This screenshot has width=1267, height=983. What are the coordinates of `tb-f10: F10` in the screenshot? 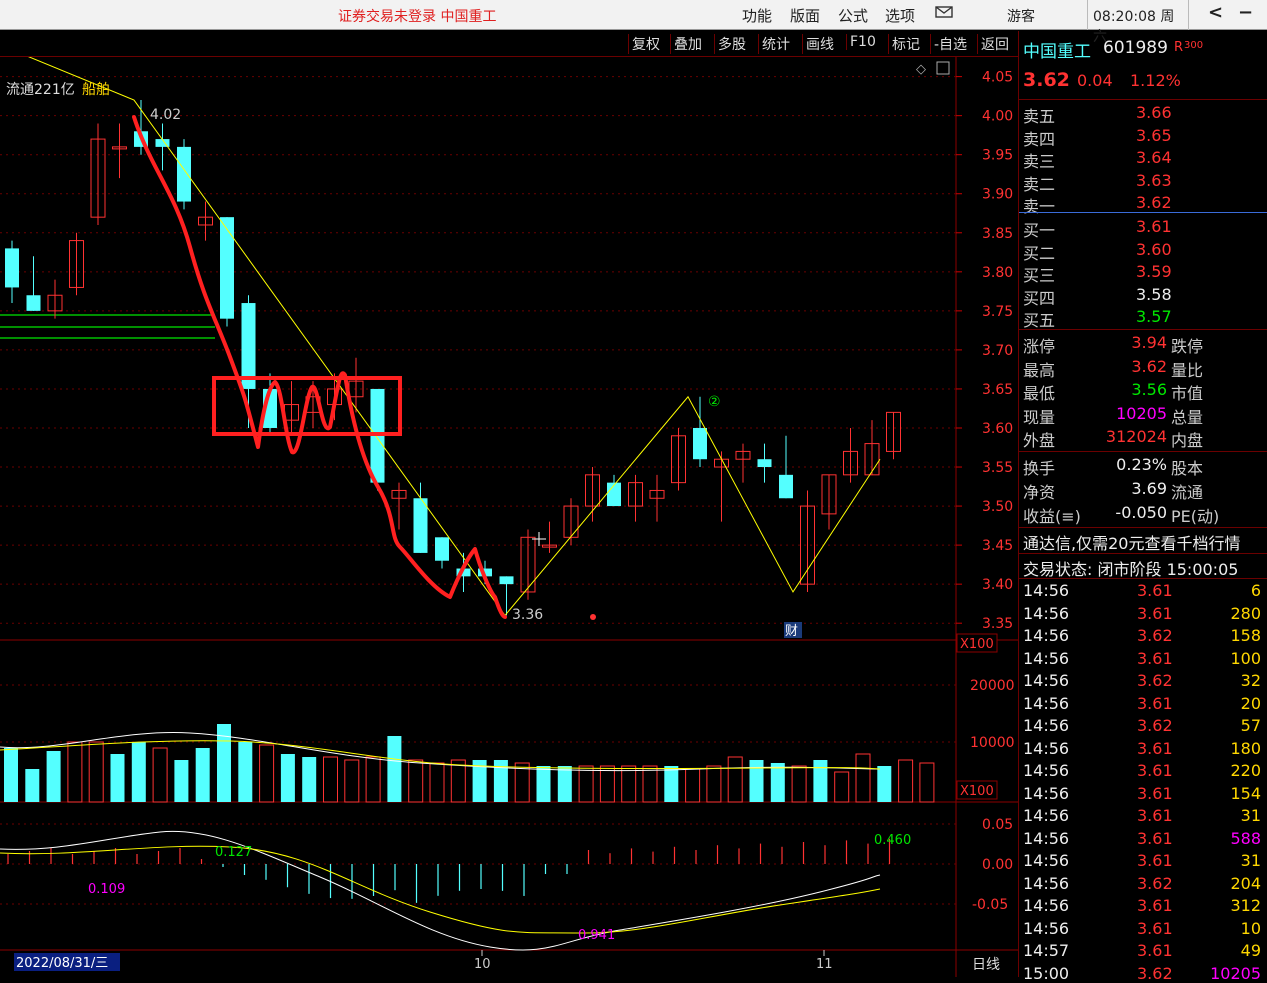 It's located at (862, 42).